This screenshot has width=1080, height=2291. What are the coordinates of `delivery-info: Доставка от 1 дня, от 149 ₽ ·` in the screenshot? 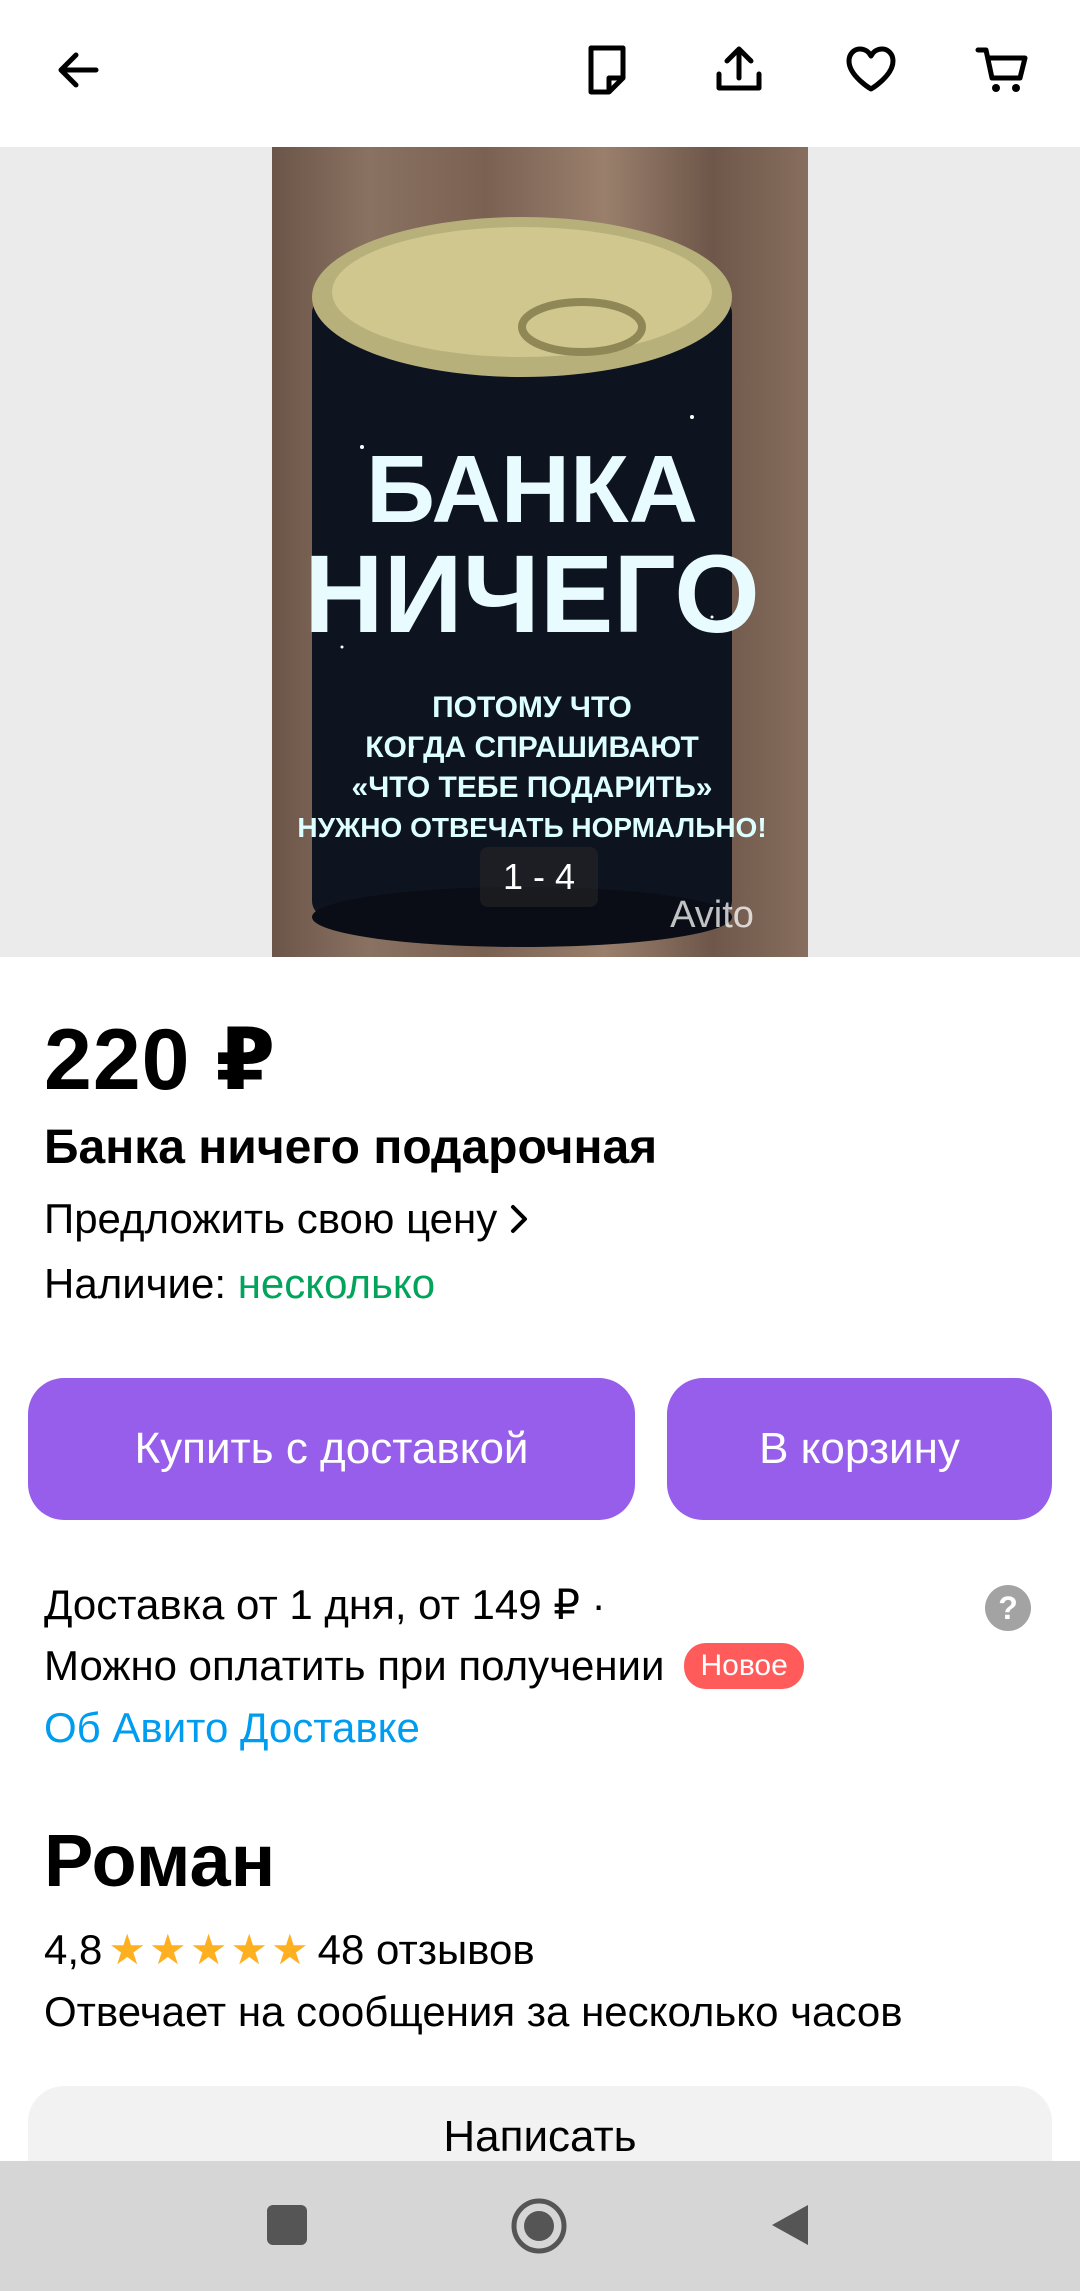 It's located at (325, 1604).